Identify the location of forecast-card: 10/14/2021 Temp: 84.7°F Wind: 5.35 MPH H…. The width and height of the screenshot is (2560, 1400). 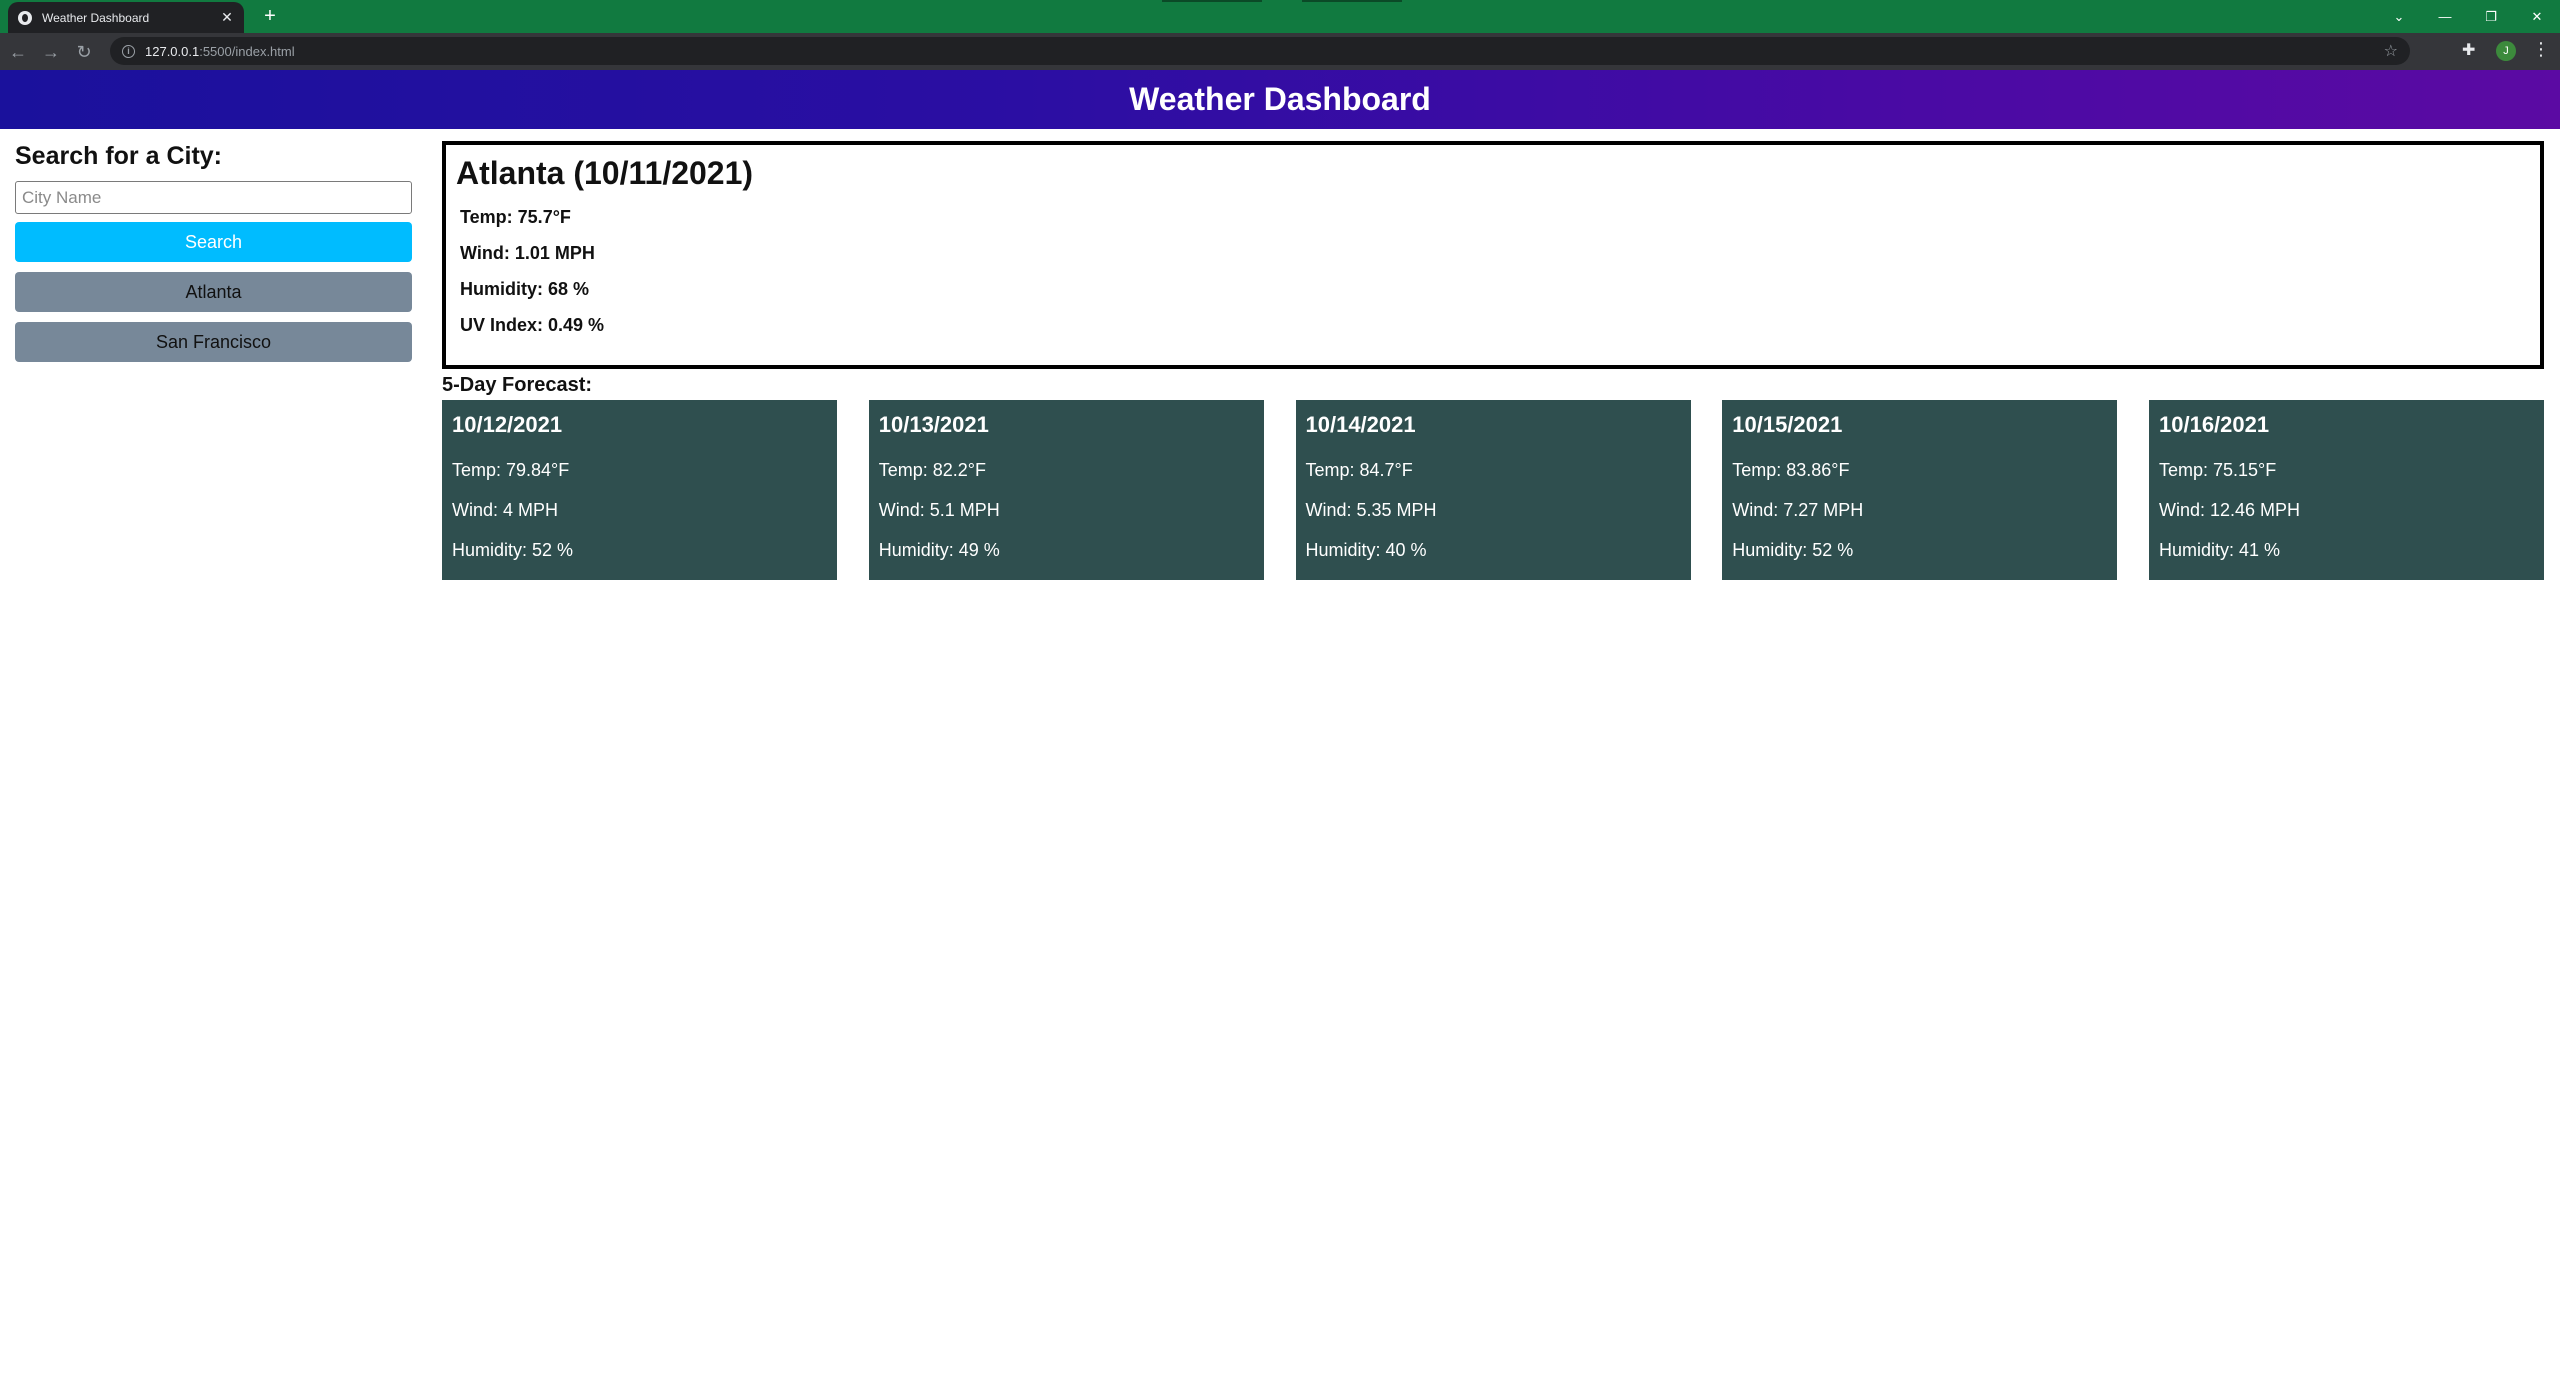
(1493, 490).